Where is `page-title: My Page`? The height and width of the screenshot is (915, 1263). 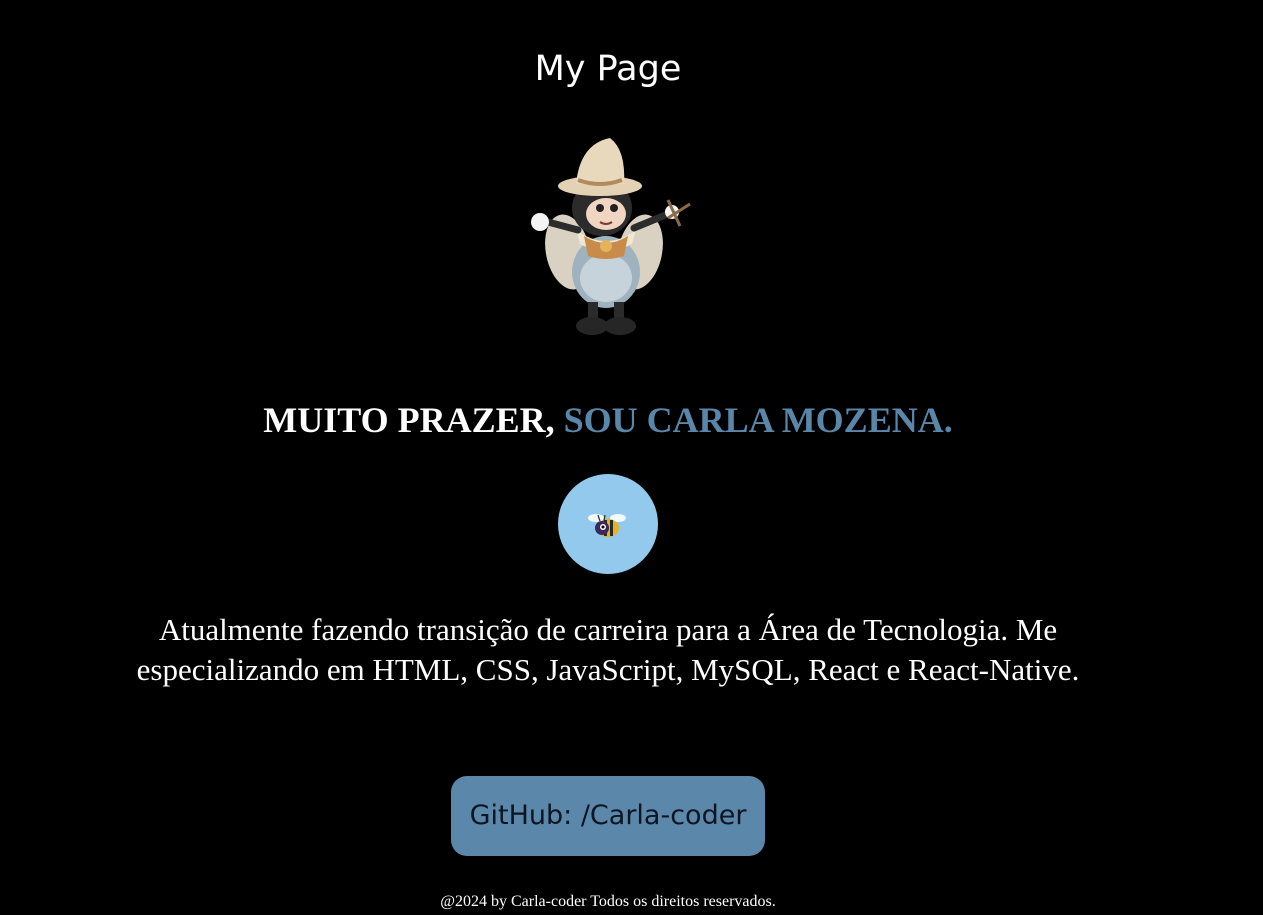 page-title: My Page is located at coordinates (608, 69).